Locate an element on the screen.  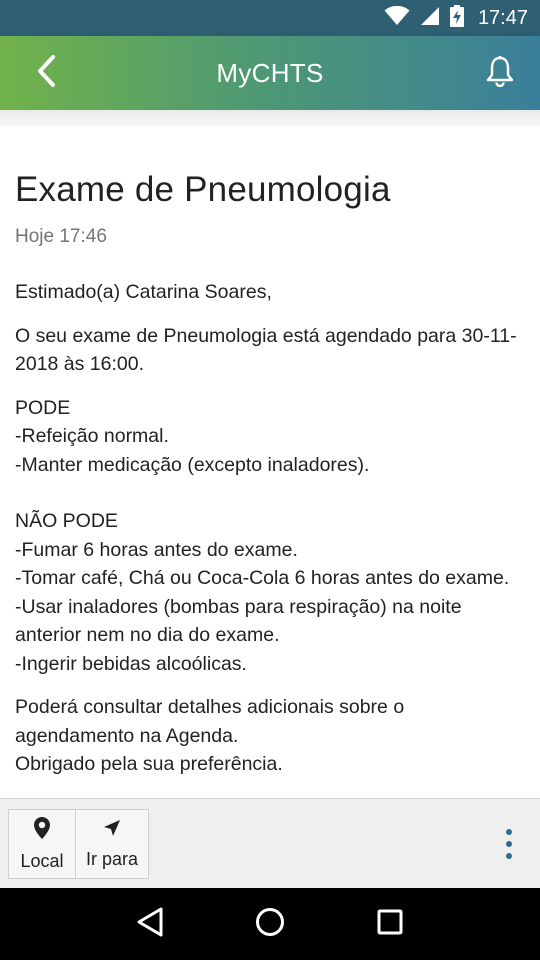
pode-item: -Refeição normal. is located at coordinates (92, 436).